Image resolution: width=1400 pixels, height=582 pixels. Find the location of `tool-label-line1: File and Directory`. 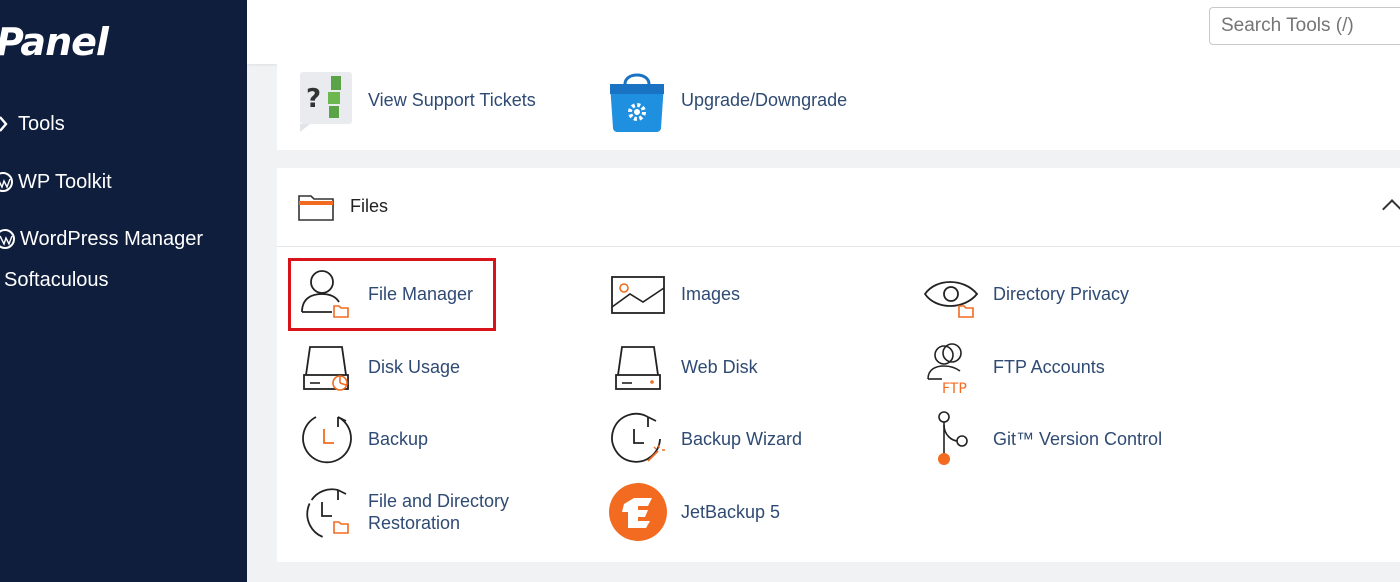

tool-label-line1: File and Directory is located at coordinates (439, 501).